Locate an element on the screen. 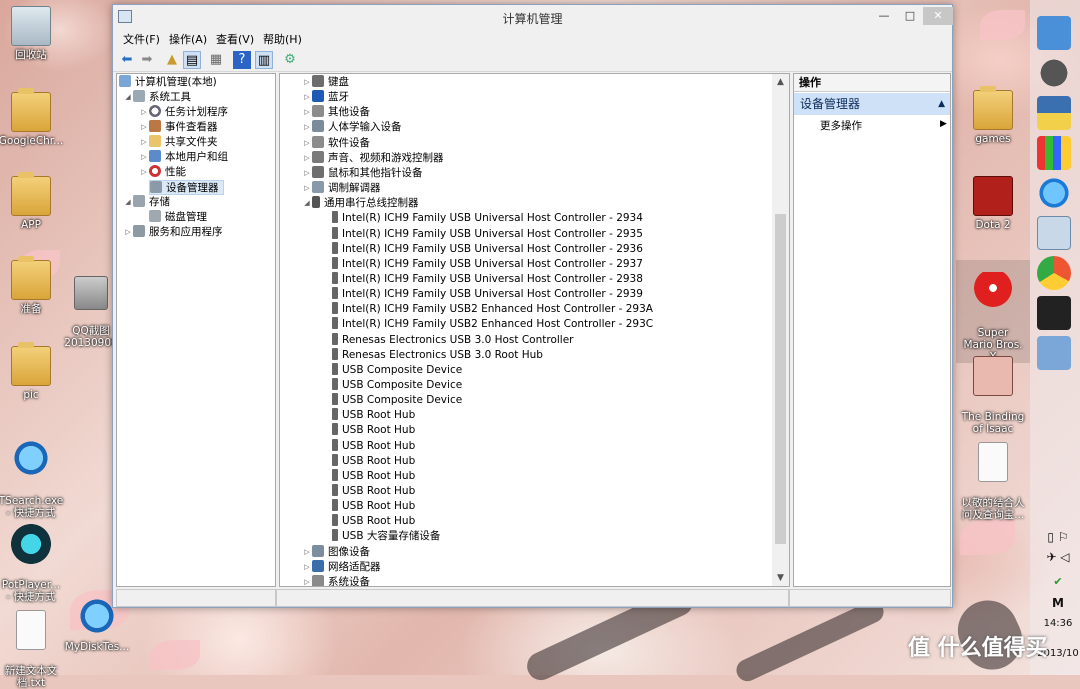  device-category: ▷ 图像设备 is located at coordinates (336, 552).